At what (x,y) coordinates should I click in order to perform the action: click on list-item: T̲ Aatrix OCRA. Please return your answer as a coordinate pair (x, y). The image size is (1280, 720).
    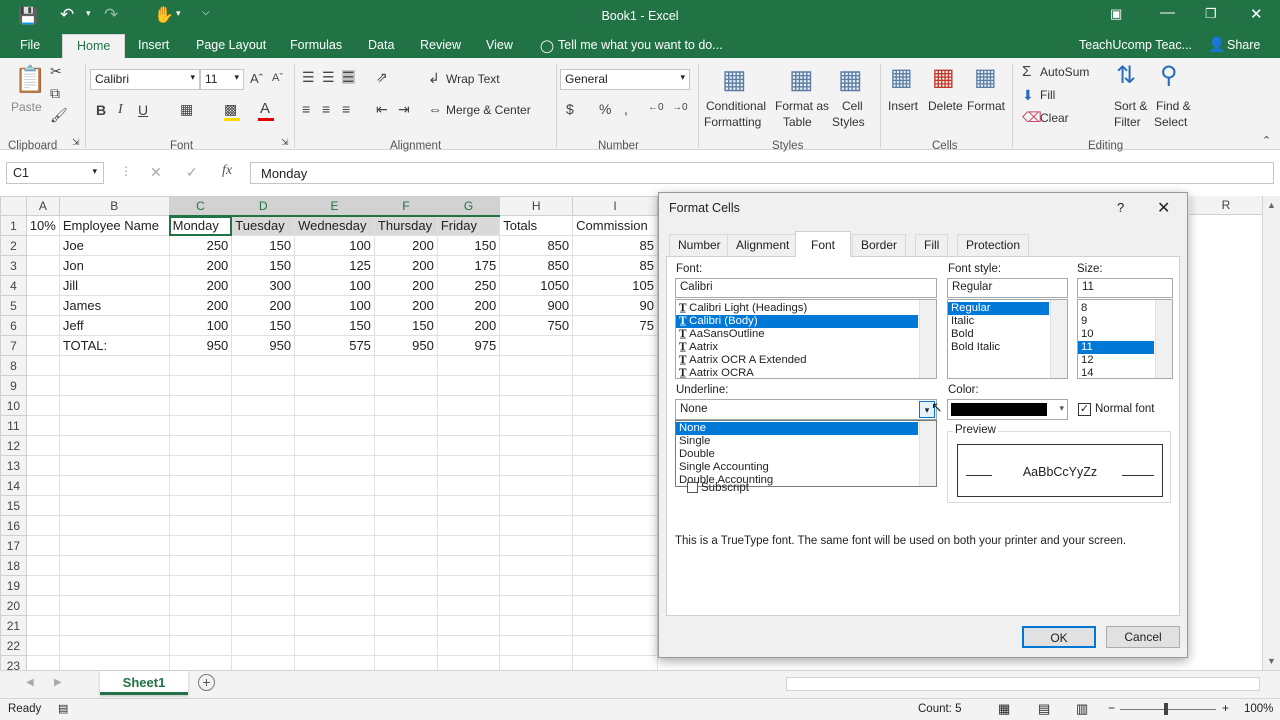
    Looking at the image, I should click on (797, 373).